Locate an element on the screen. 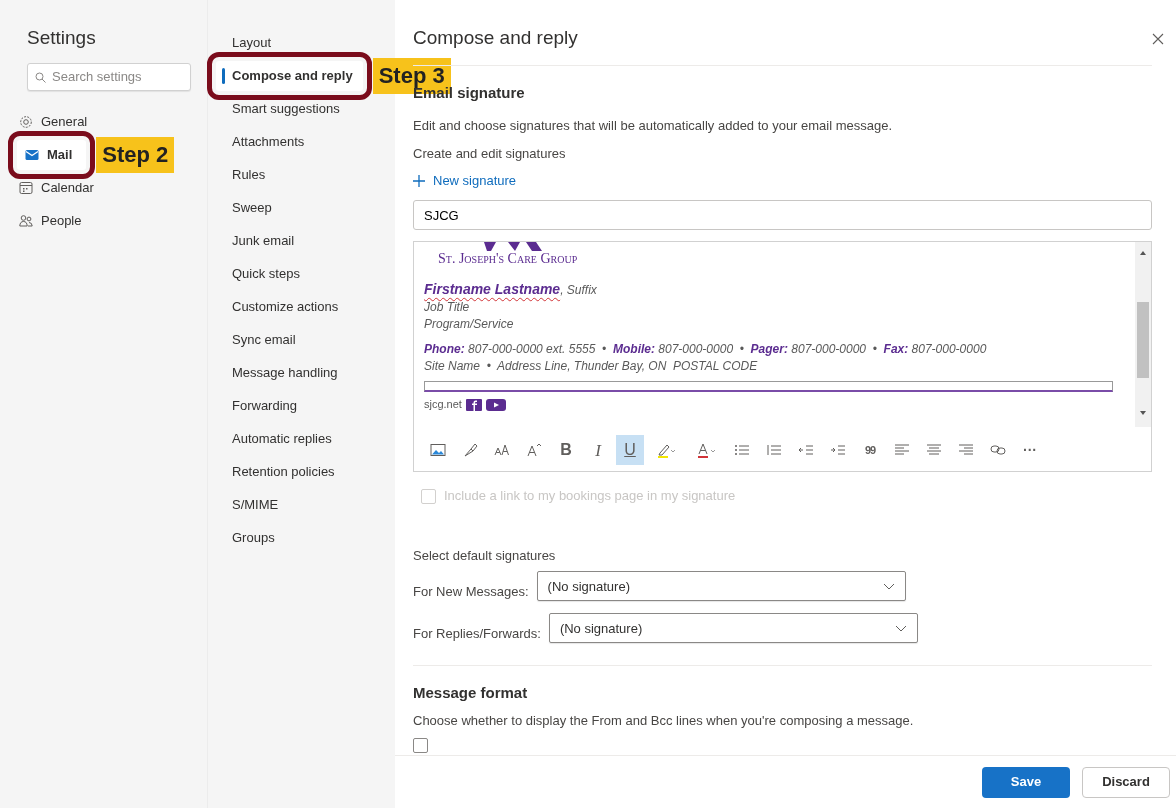 This screenshot has height=808, width=1176. subnav-item: Smart suggestions is located at coordinates (283, 109).